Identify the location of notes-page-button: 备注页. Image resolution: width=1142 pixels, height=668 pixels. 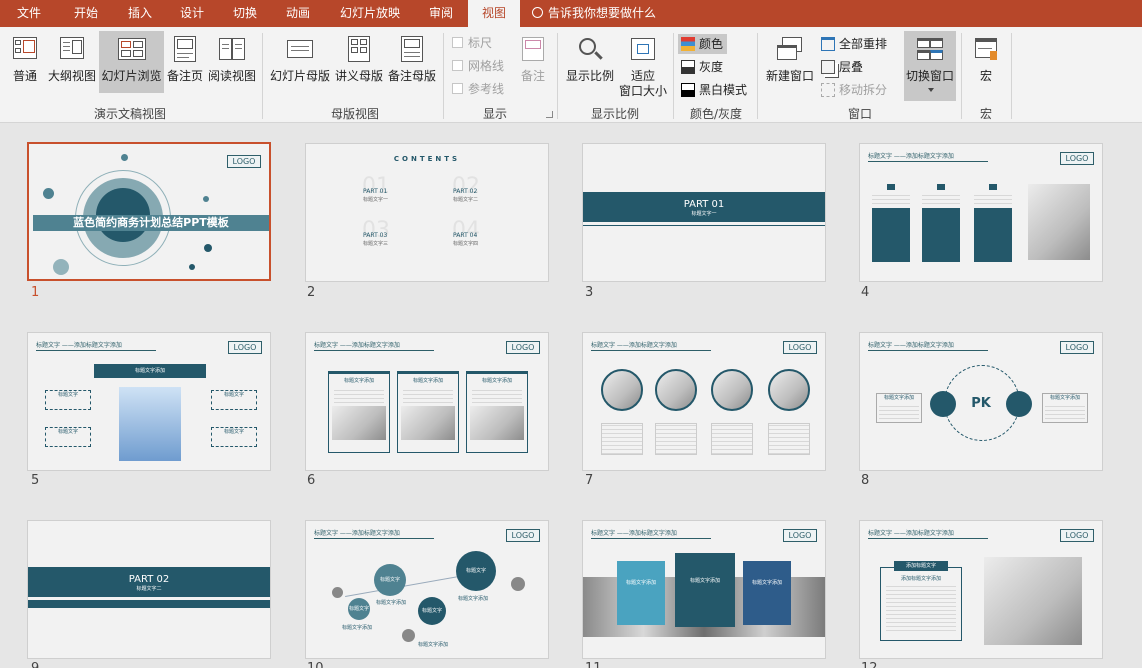
(185, 62).